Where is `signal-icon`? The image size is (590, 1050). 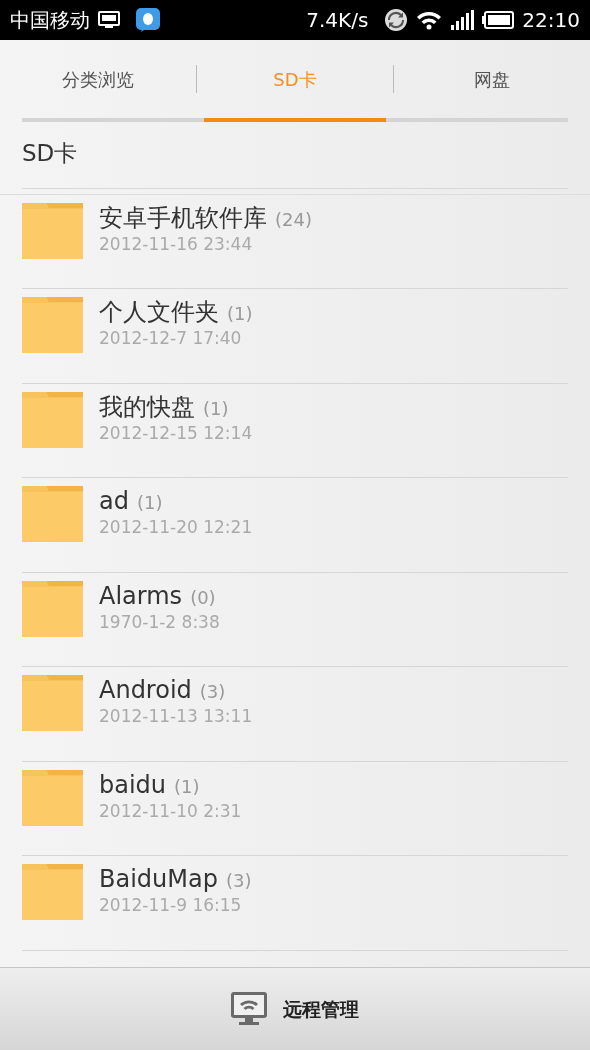 signal-icon is located at coordinates (462, 20).